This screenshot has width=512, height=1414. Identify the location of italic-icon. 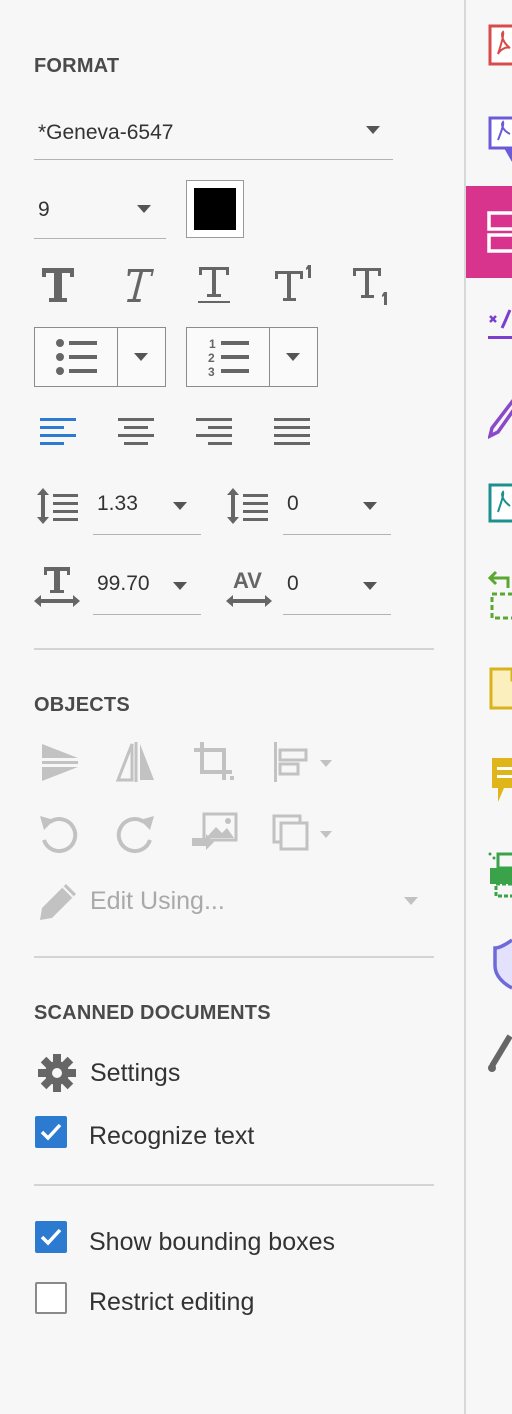
(136, 284).